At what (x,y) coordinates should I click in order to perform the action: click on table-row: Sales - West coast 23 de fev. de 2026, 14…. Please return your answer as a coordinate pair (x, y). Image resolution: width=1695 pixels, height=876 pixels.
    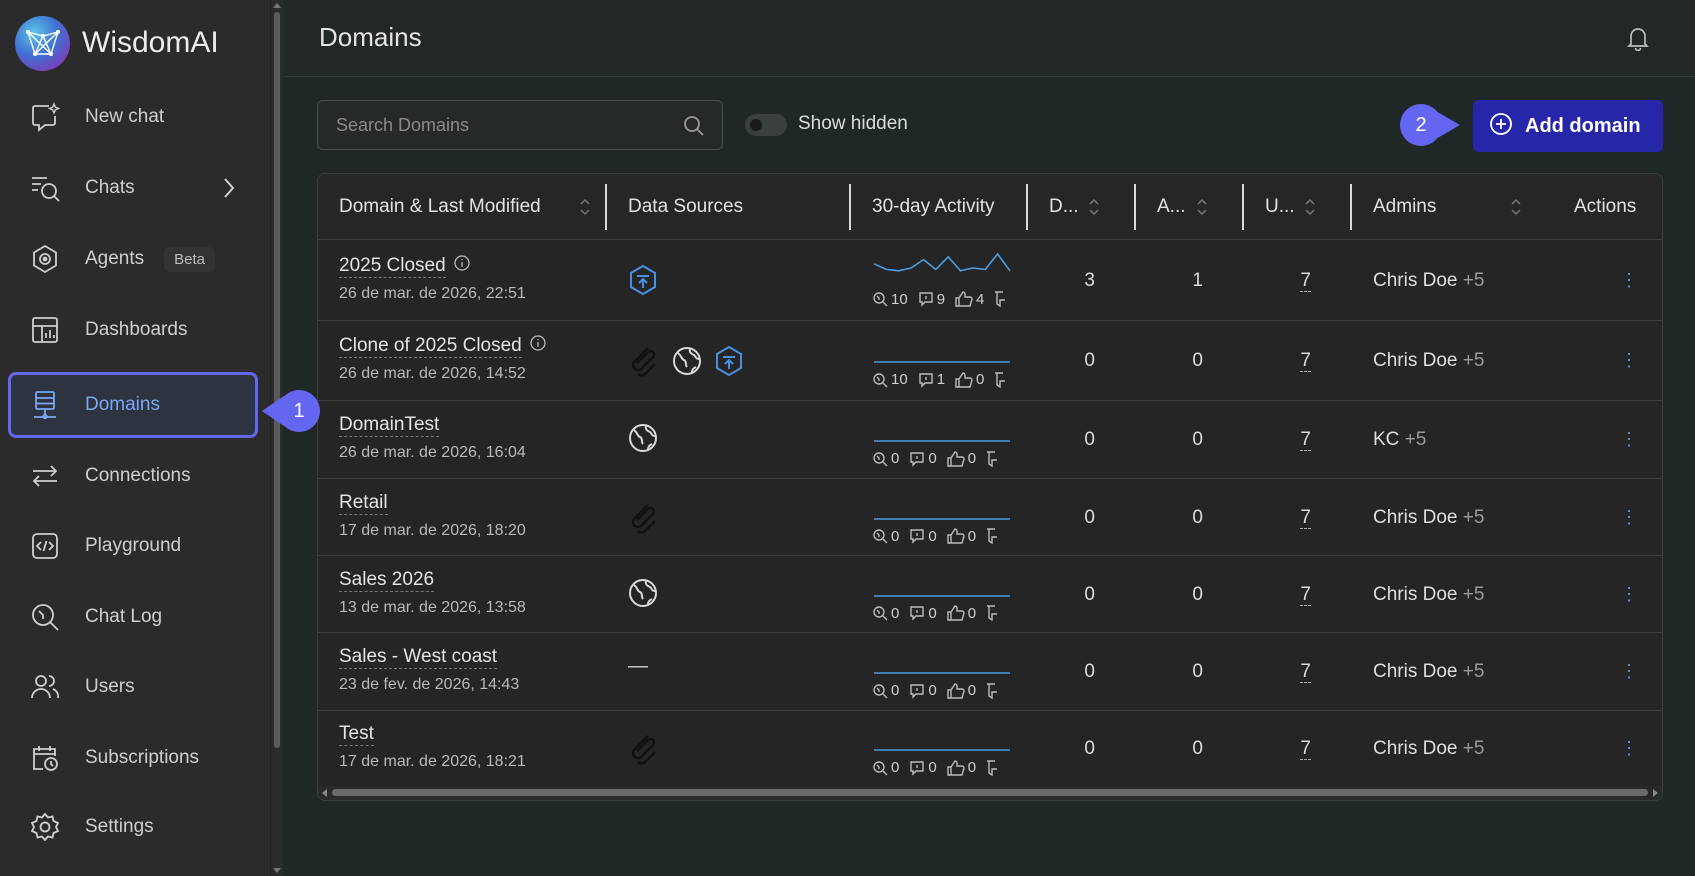
    Looking at the image, I should click on (990, 672).